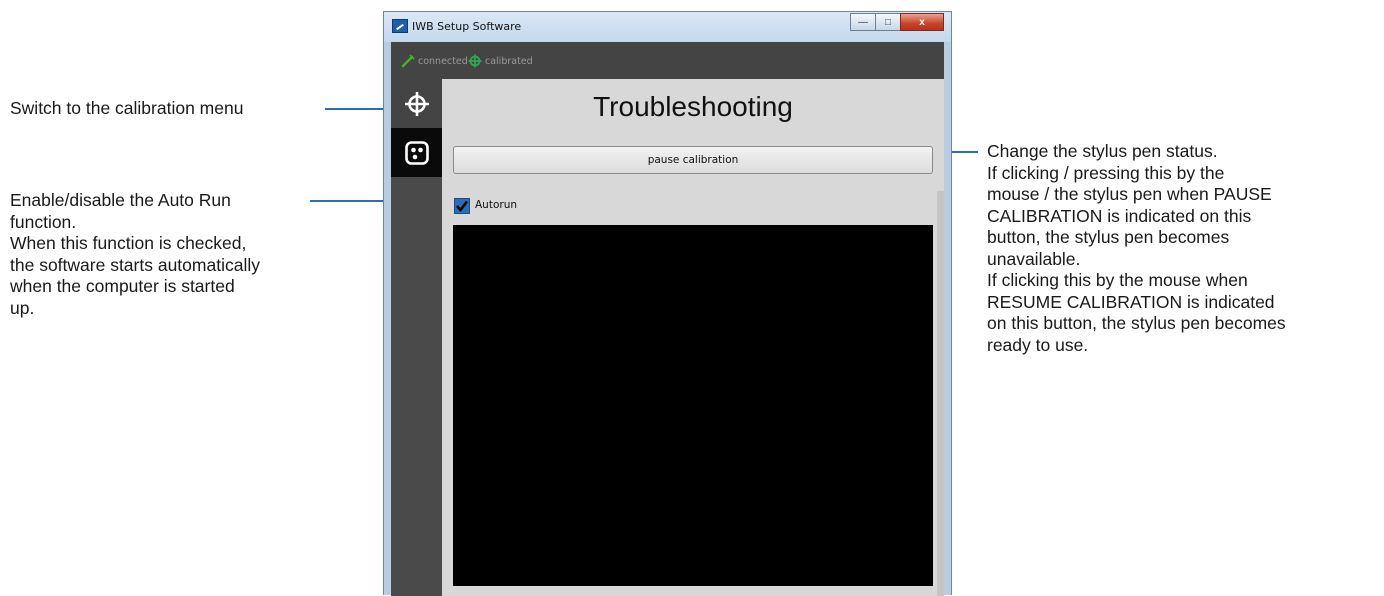 The image size is (1384, 596). I want to click on callout-line: Change the stylus pen status., so click(1102, 151).